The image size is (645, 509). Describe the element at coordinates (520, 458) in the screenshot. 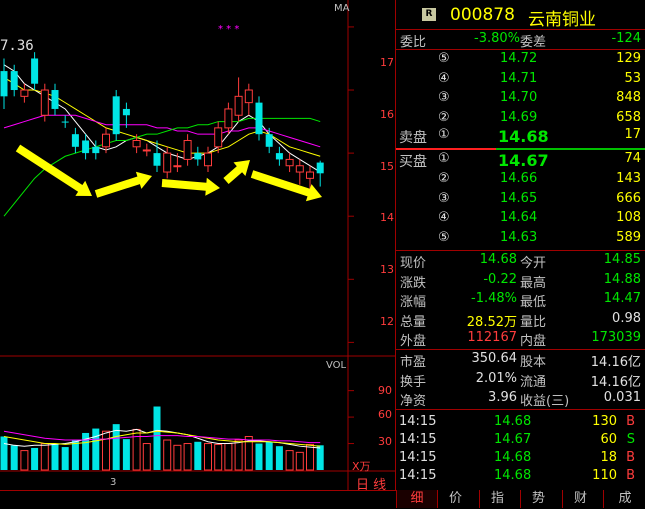

I see `tick-row: 14:15 14.68 18 B` at that location.